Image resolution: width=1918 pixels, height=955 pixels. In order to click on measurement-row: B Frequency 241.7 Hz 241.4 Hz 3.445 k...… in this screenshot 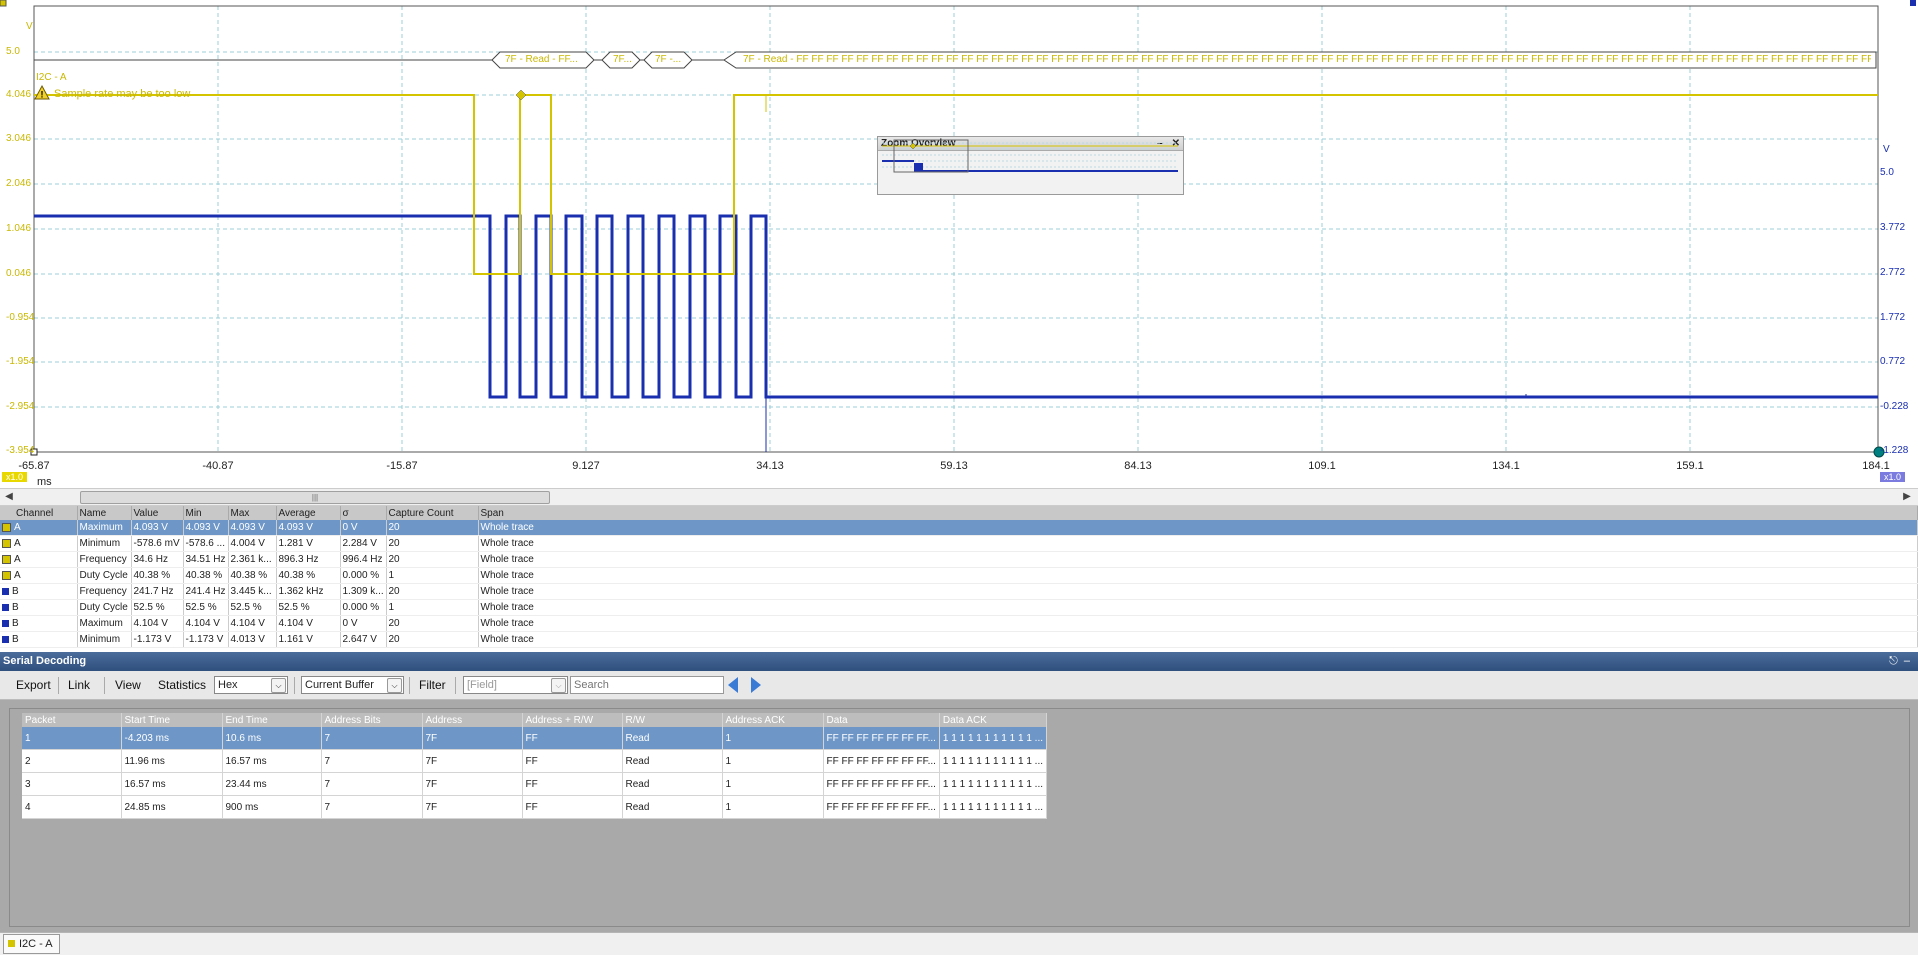, I will do `click(959, 591)`.